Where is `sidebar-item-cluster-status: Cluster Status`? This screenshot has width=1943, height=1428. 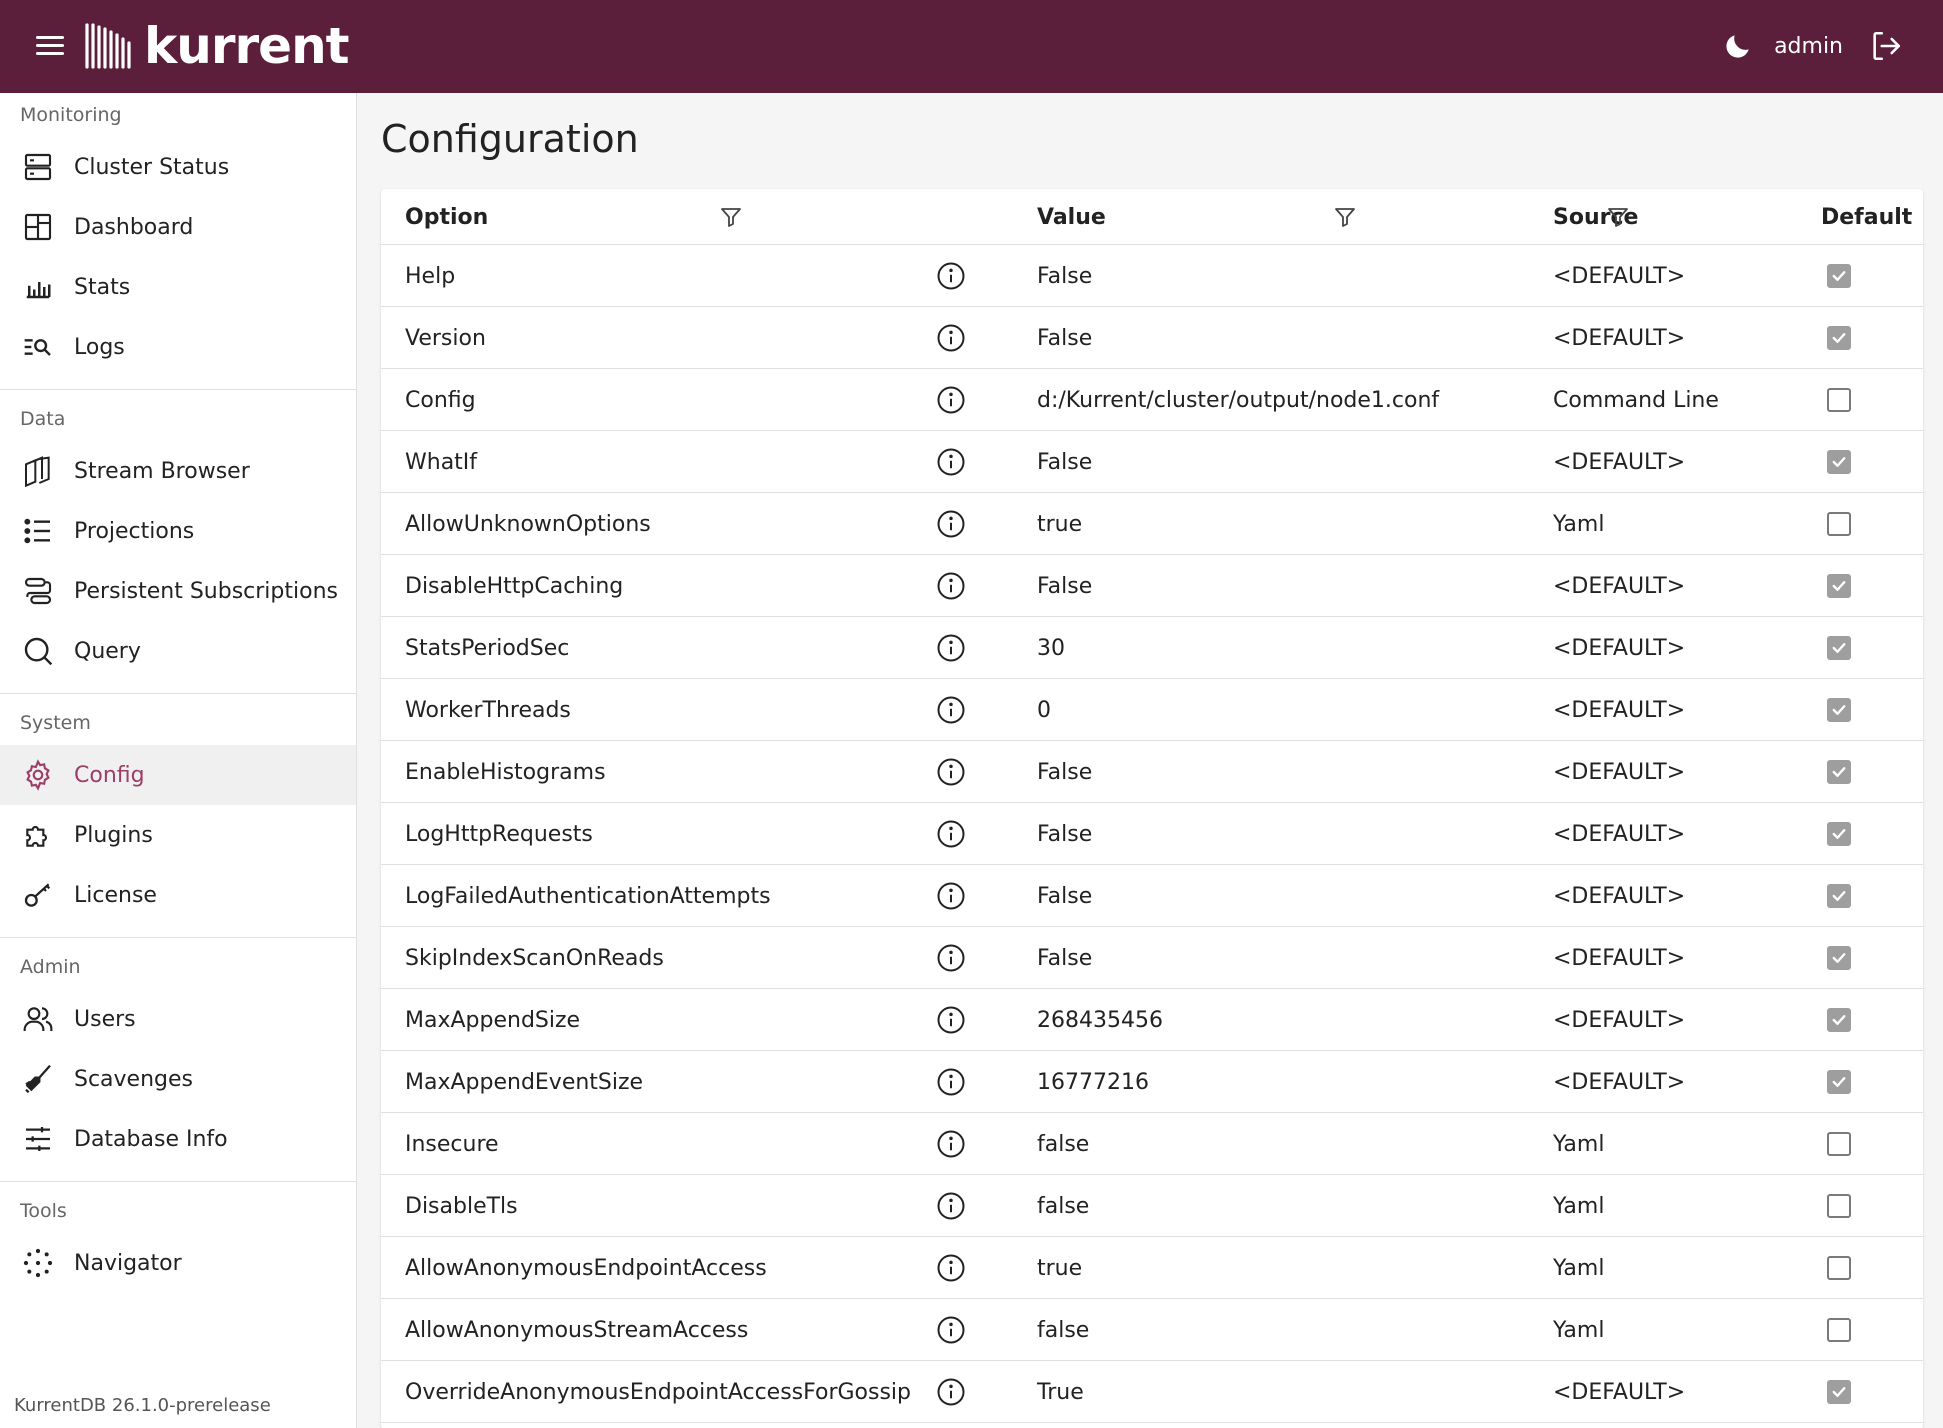
sidebar-item-cluster-status: Cluster Status is located at coordinates (178, 167).